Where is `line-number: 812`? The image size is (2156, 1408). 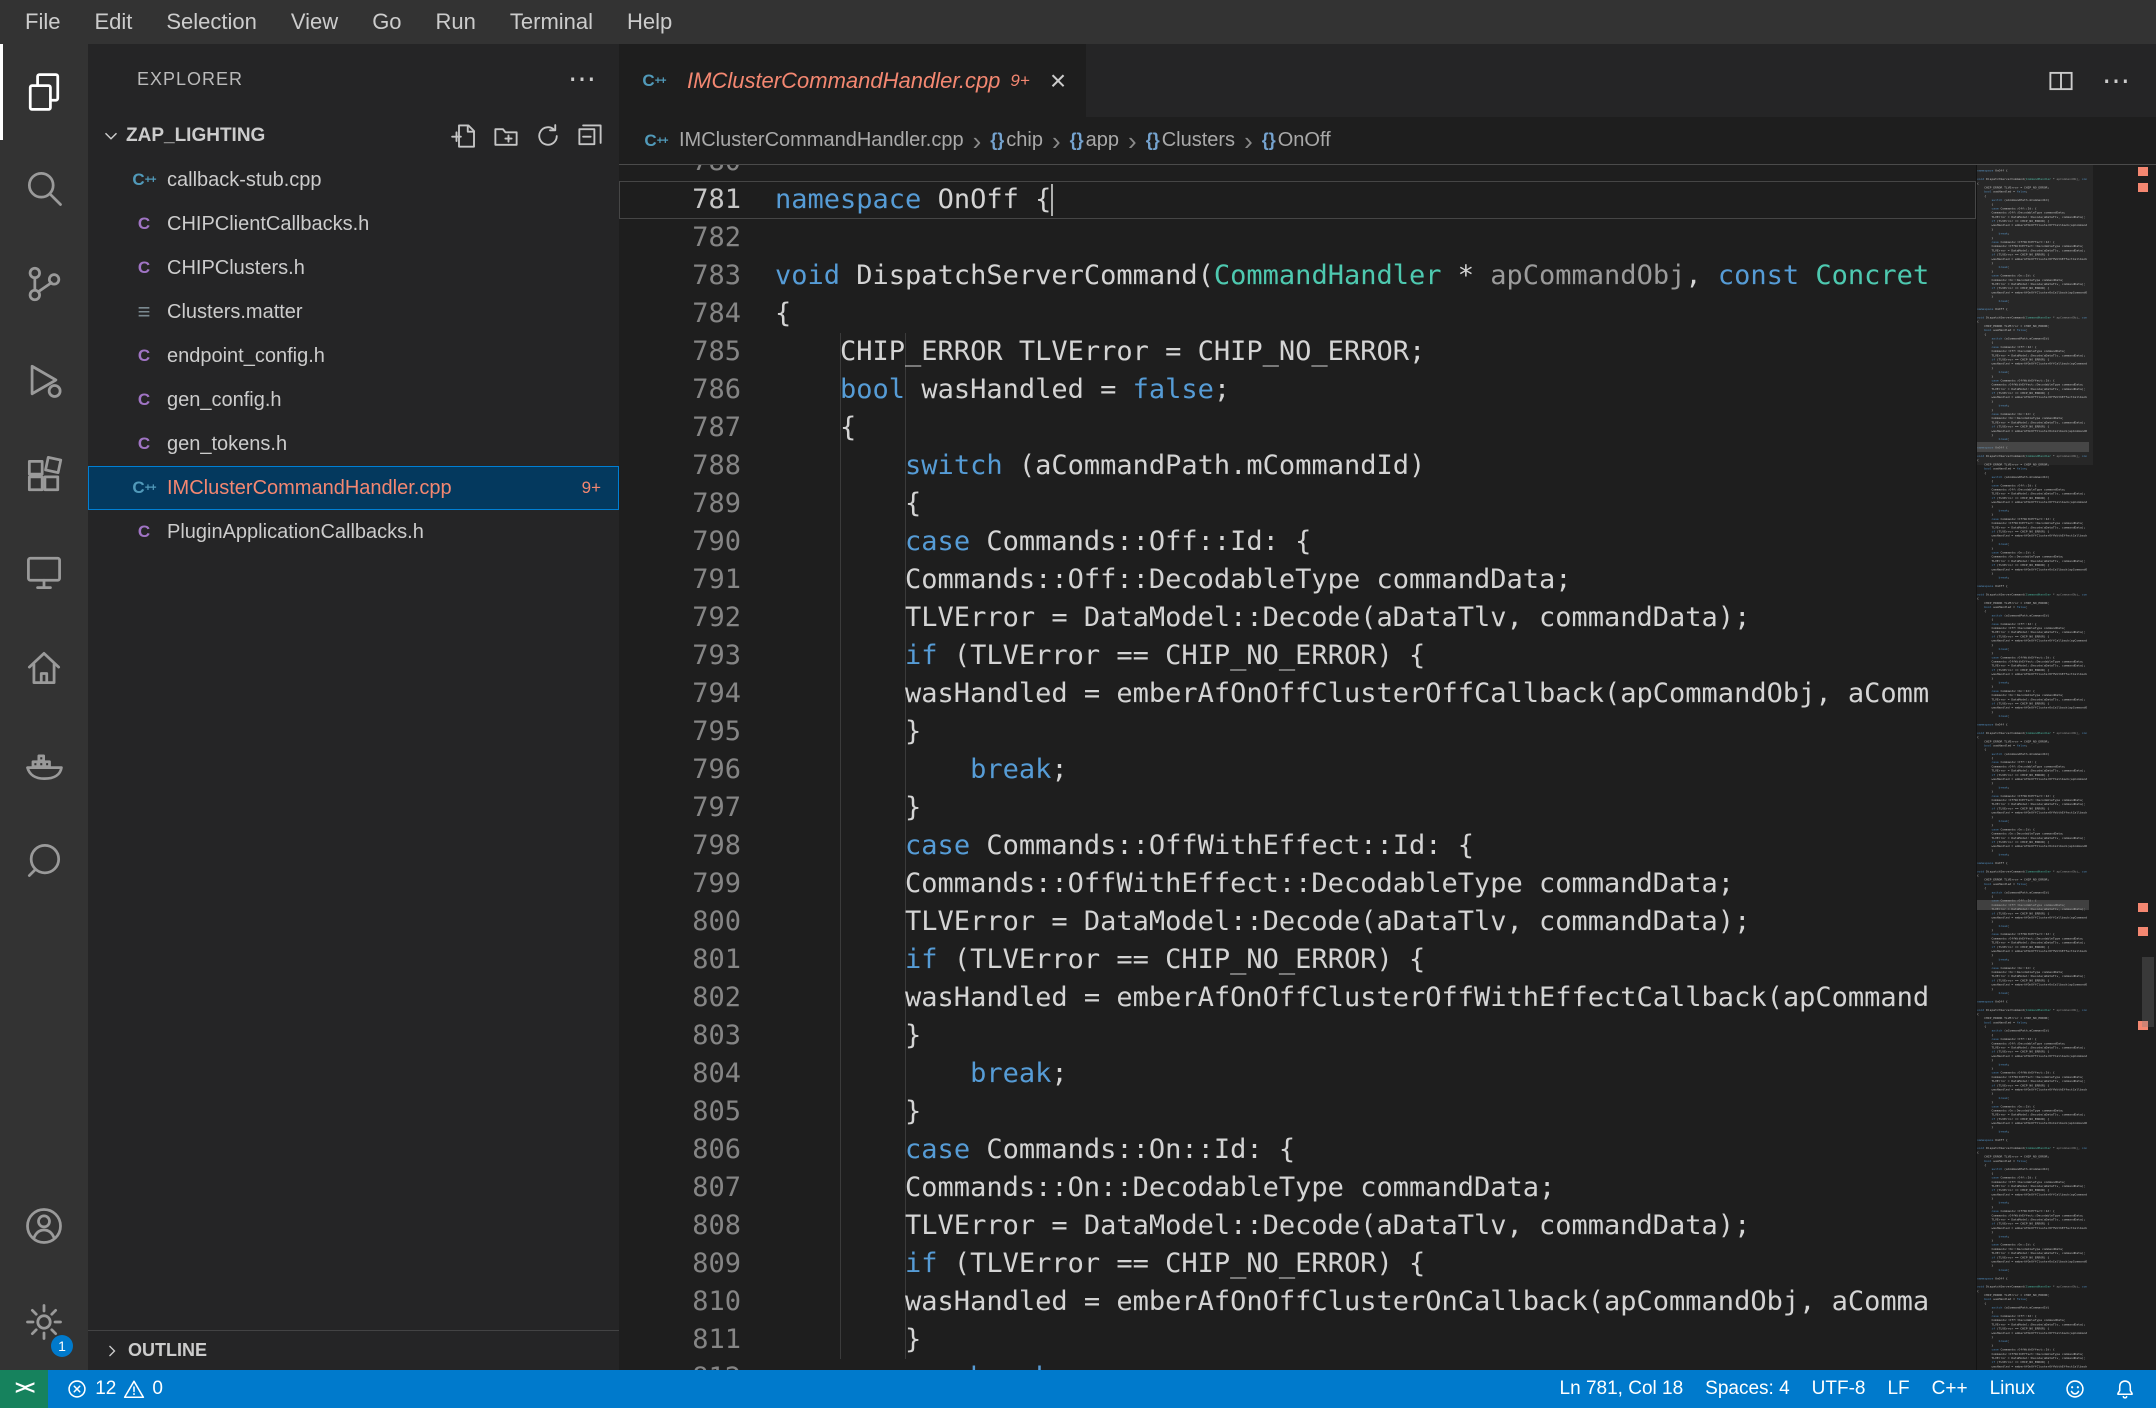 line-number: 812 is located at coordinates (680, 1364).